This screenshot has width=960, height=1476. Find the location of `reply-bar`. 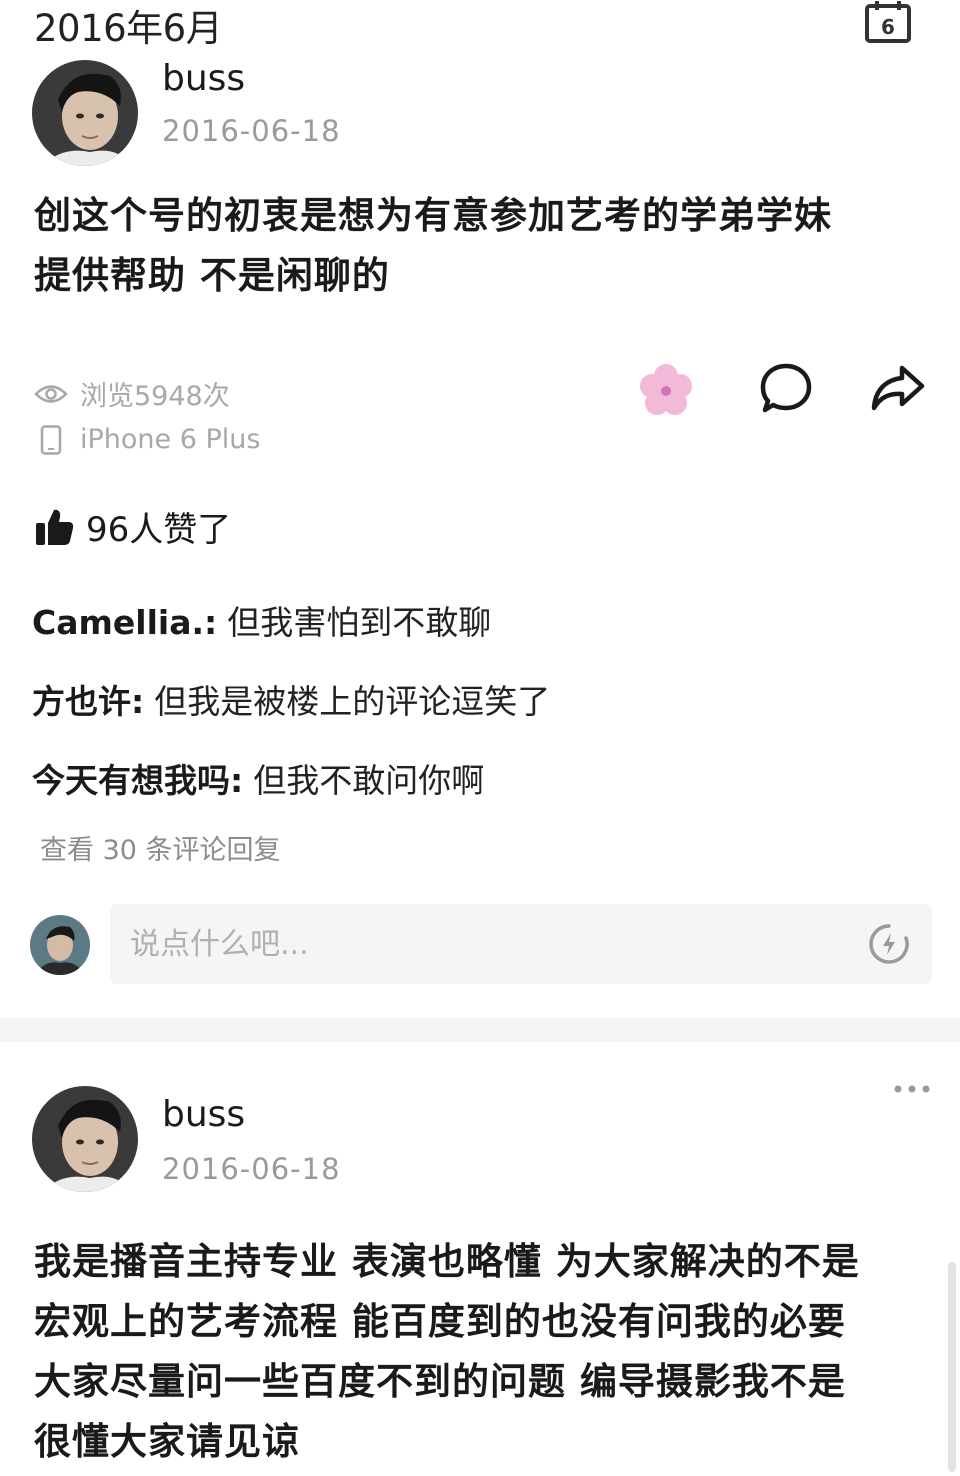

reply-bar is located at coordinates (481, 944).